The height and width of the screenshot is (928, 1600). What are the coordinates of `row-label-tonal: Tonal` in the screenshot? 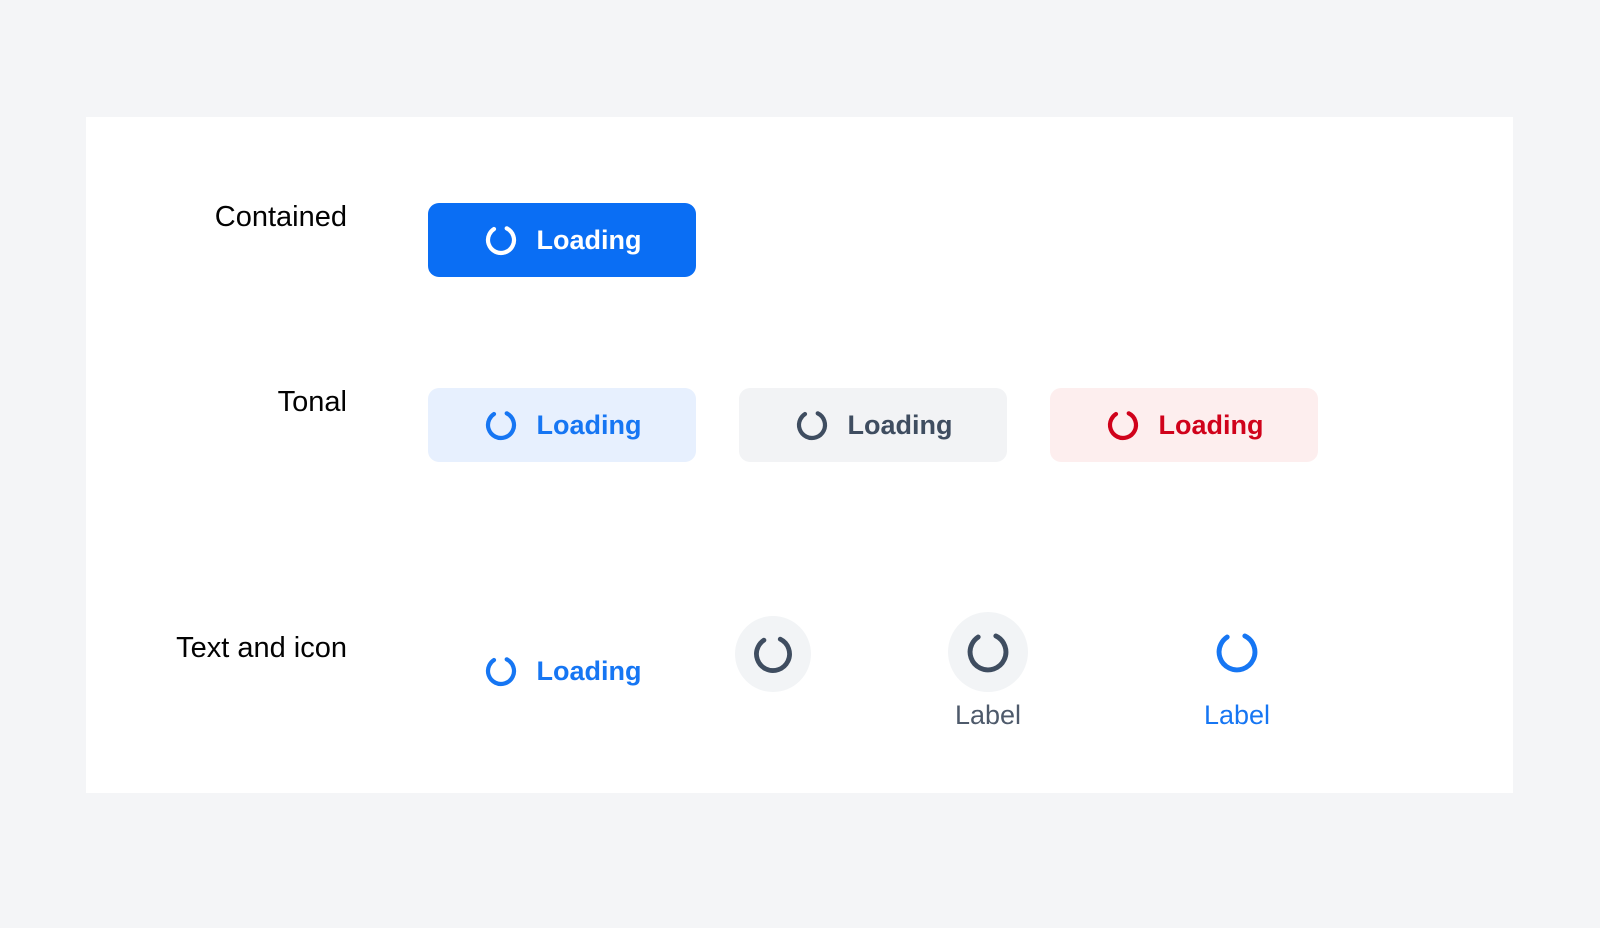 It's located at (312, 402).